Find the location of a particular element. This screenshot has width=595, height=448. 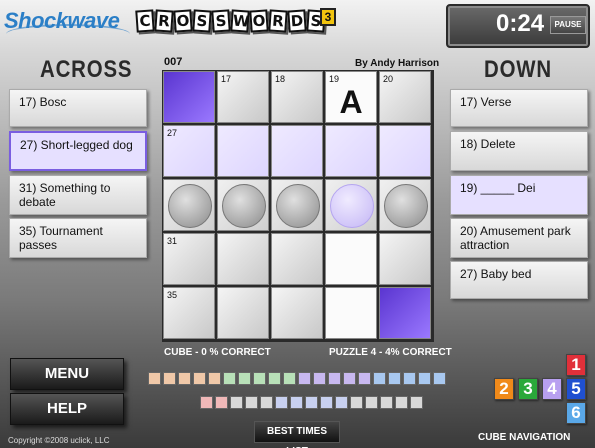

down-clue-18: 18) Delete is located at coordinates (519, 151).